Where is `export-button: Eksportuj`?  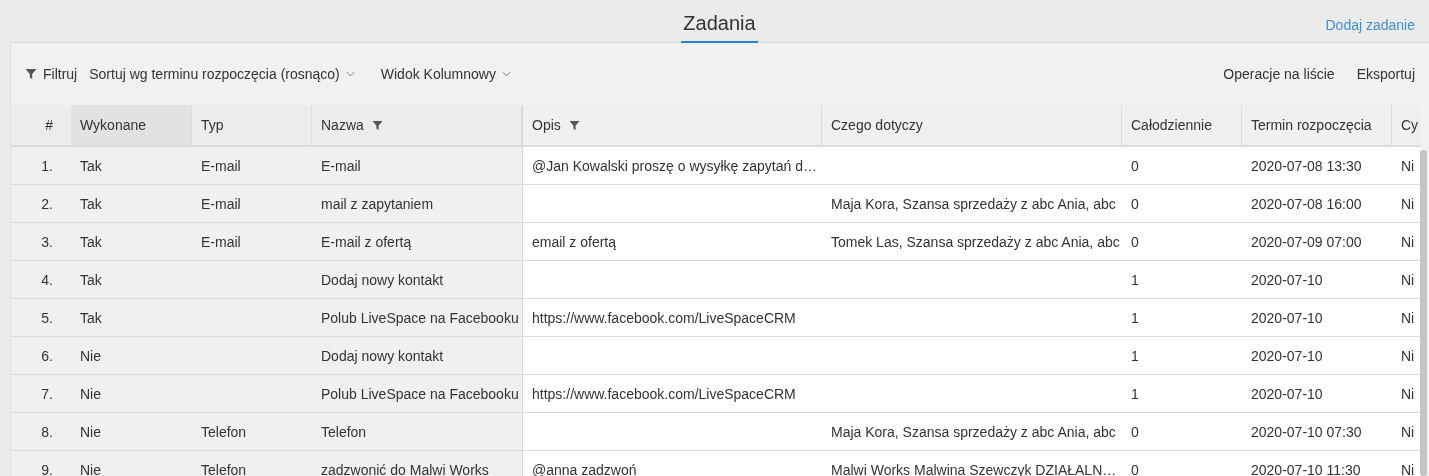
export-button: Eksportuj is located at coordinates (1385, 74).